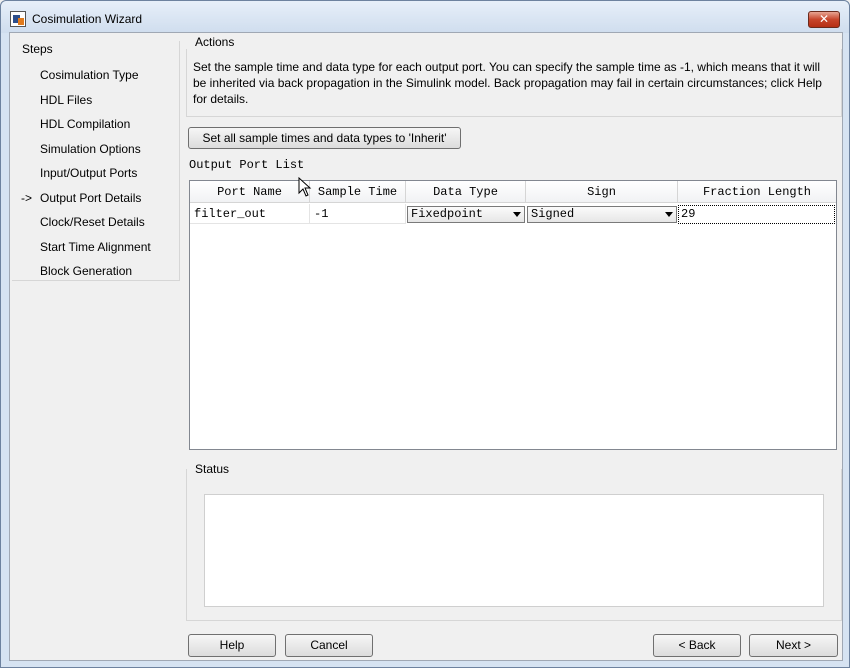 This screenshot has height=668, width=850. Describe the element at coordinates (602, 192) in the screenshot. I see `column-header-sign: Sign` at that location.